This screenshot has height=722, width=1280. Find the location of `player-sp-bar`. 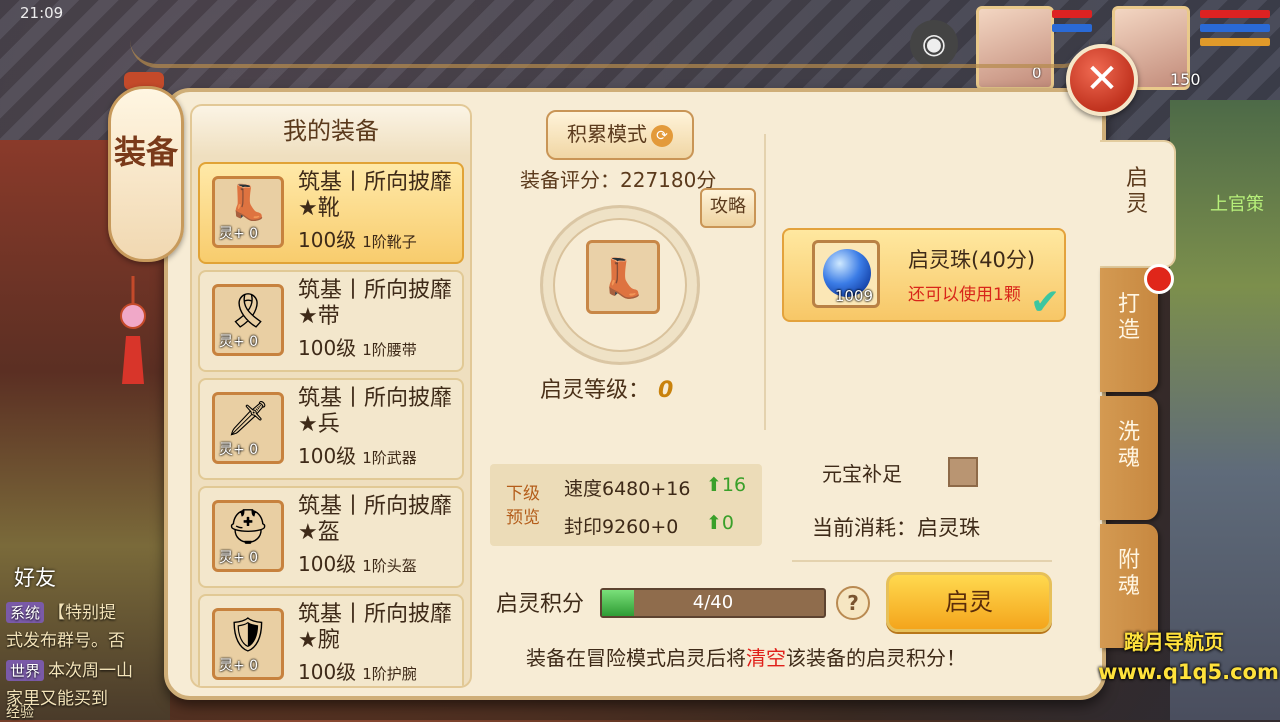

player-sp-bar is located at coordinates (1235, 42).